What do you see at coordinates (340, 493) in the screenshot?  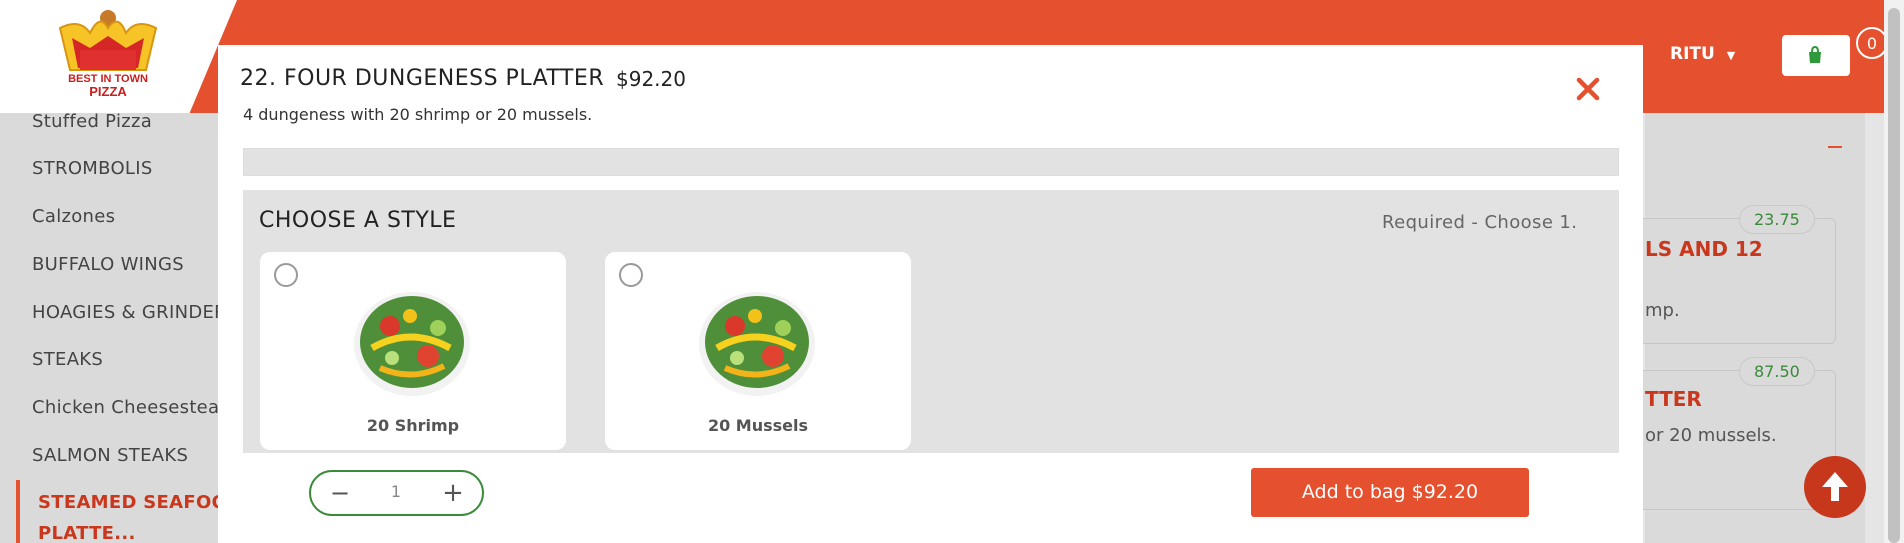 I see `minus-icon: −` at bounding box center [340, 493].